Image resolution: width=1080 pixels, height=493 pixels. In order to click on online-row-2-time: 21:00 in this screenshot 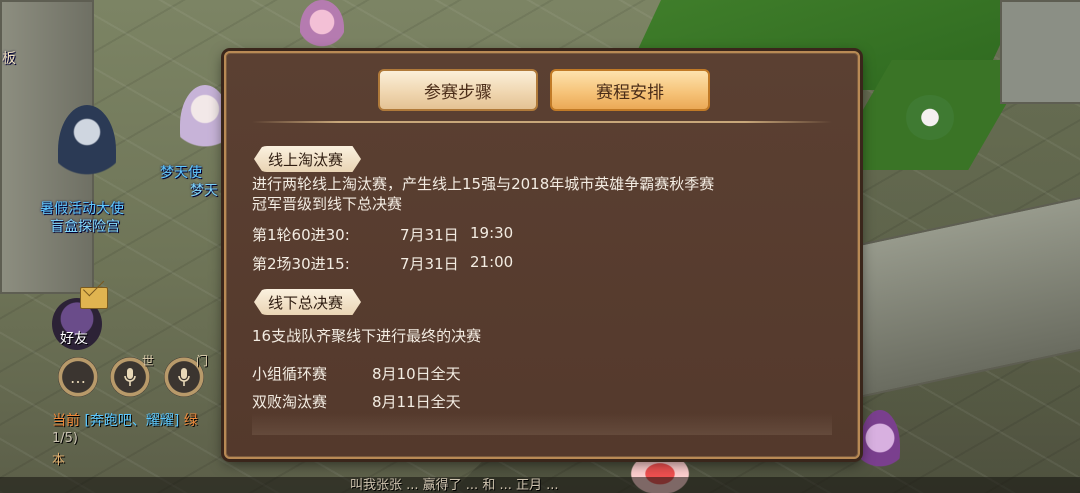, I will do `click(492, 262)`.